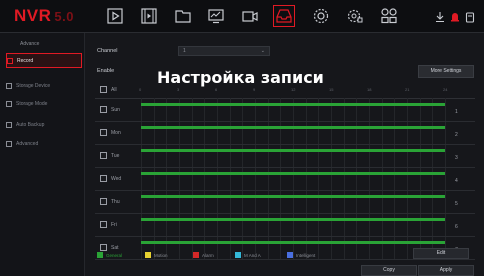 Image resolution: width=484 pixels, height=276 pixels. Describe the element at coordinates (9, 103) in the screenshot. I see `storage-mode-icon` at that location.